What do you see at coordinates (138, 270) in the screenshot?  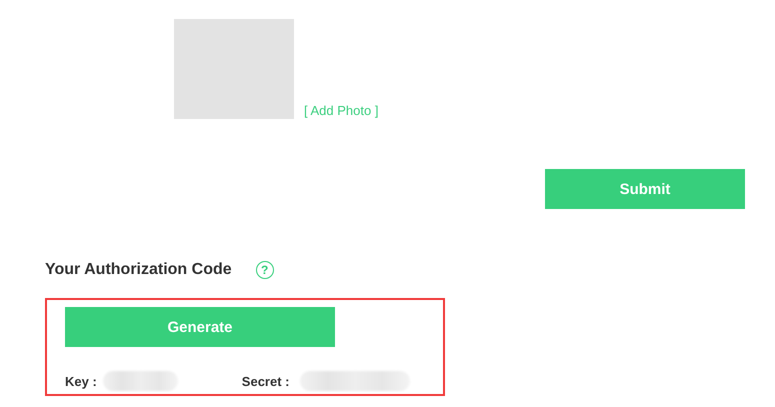 I see `section-title: Your Authorization Code` at bounding box center [138, 270].